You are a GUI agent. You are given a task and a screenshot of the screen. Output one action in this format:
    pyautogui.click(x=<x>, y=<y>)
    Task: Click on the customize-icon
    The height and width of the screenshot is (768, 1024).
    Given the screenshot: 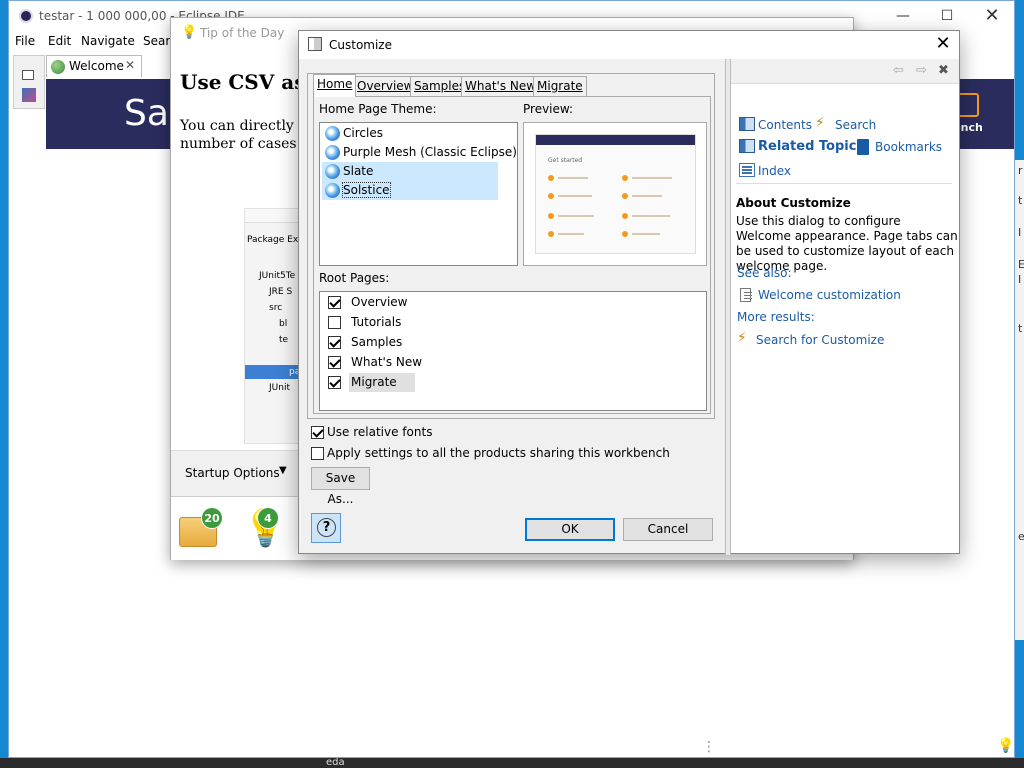 What is the action you would take?
    pyautogui.click(x=315, y=44)
    